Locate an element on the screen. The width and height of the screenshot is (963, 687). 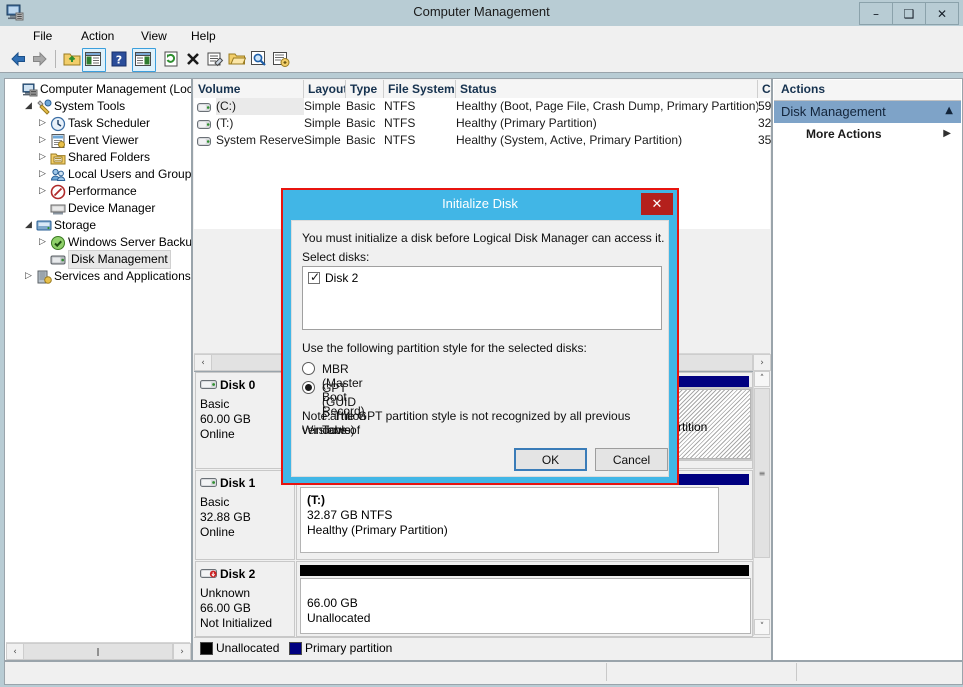
column-header-volume: Volume is located at coordinates (249, 89).